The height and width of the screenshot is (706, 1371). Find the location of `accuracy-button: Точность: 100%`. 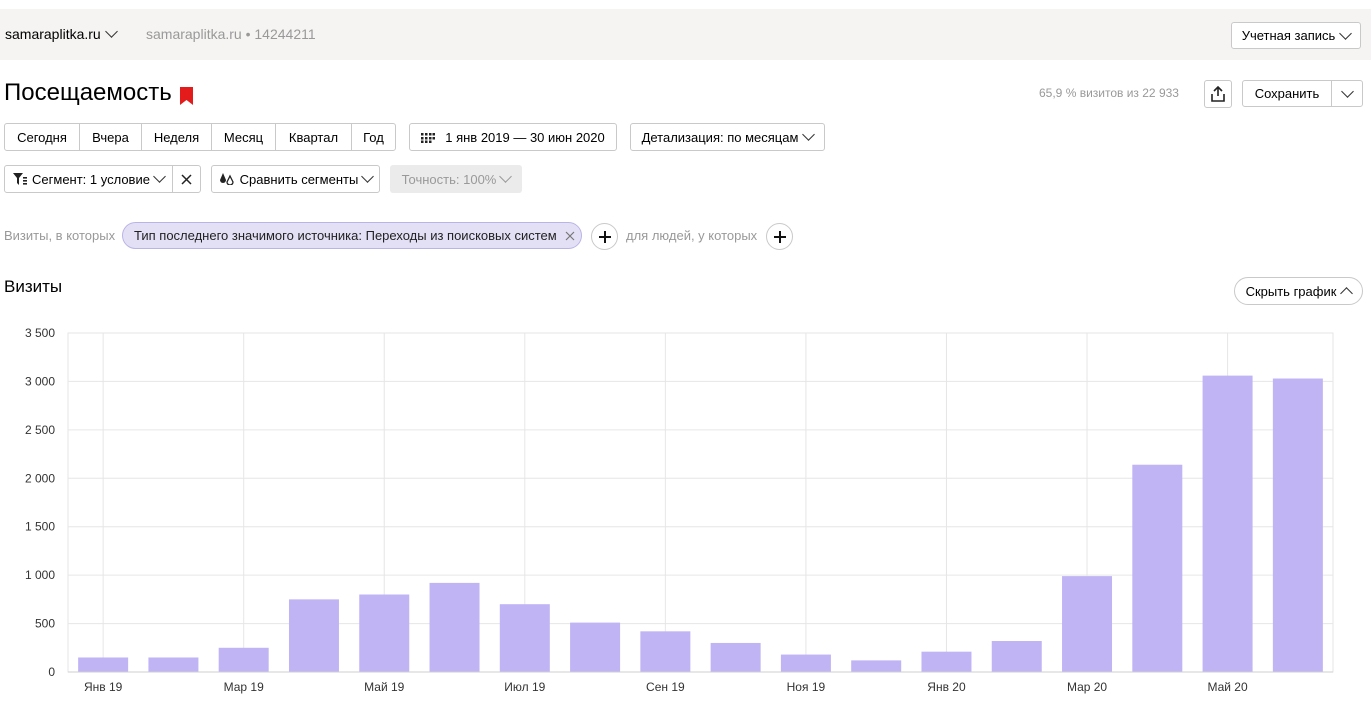

accuracy-button: Точность: 100% is located at coordinates (456, 179).